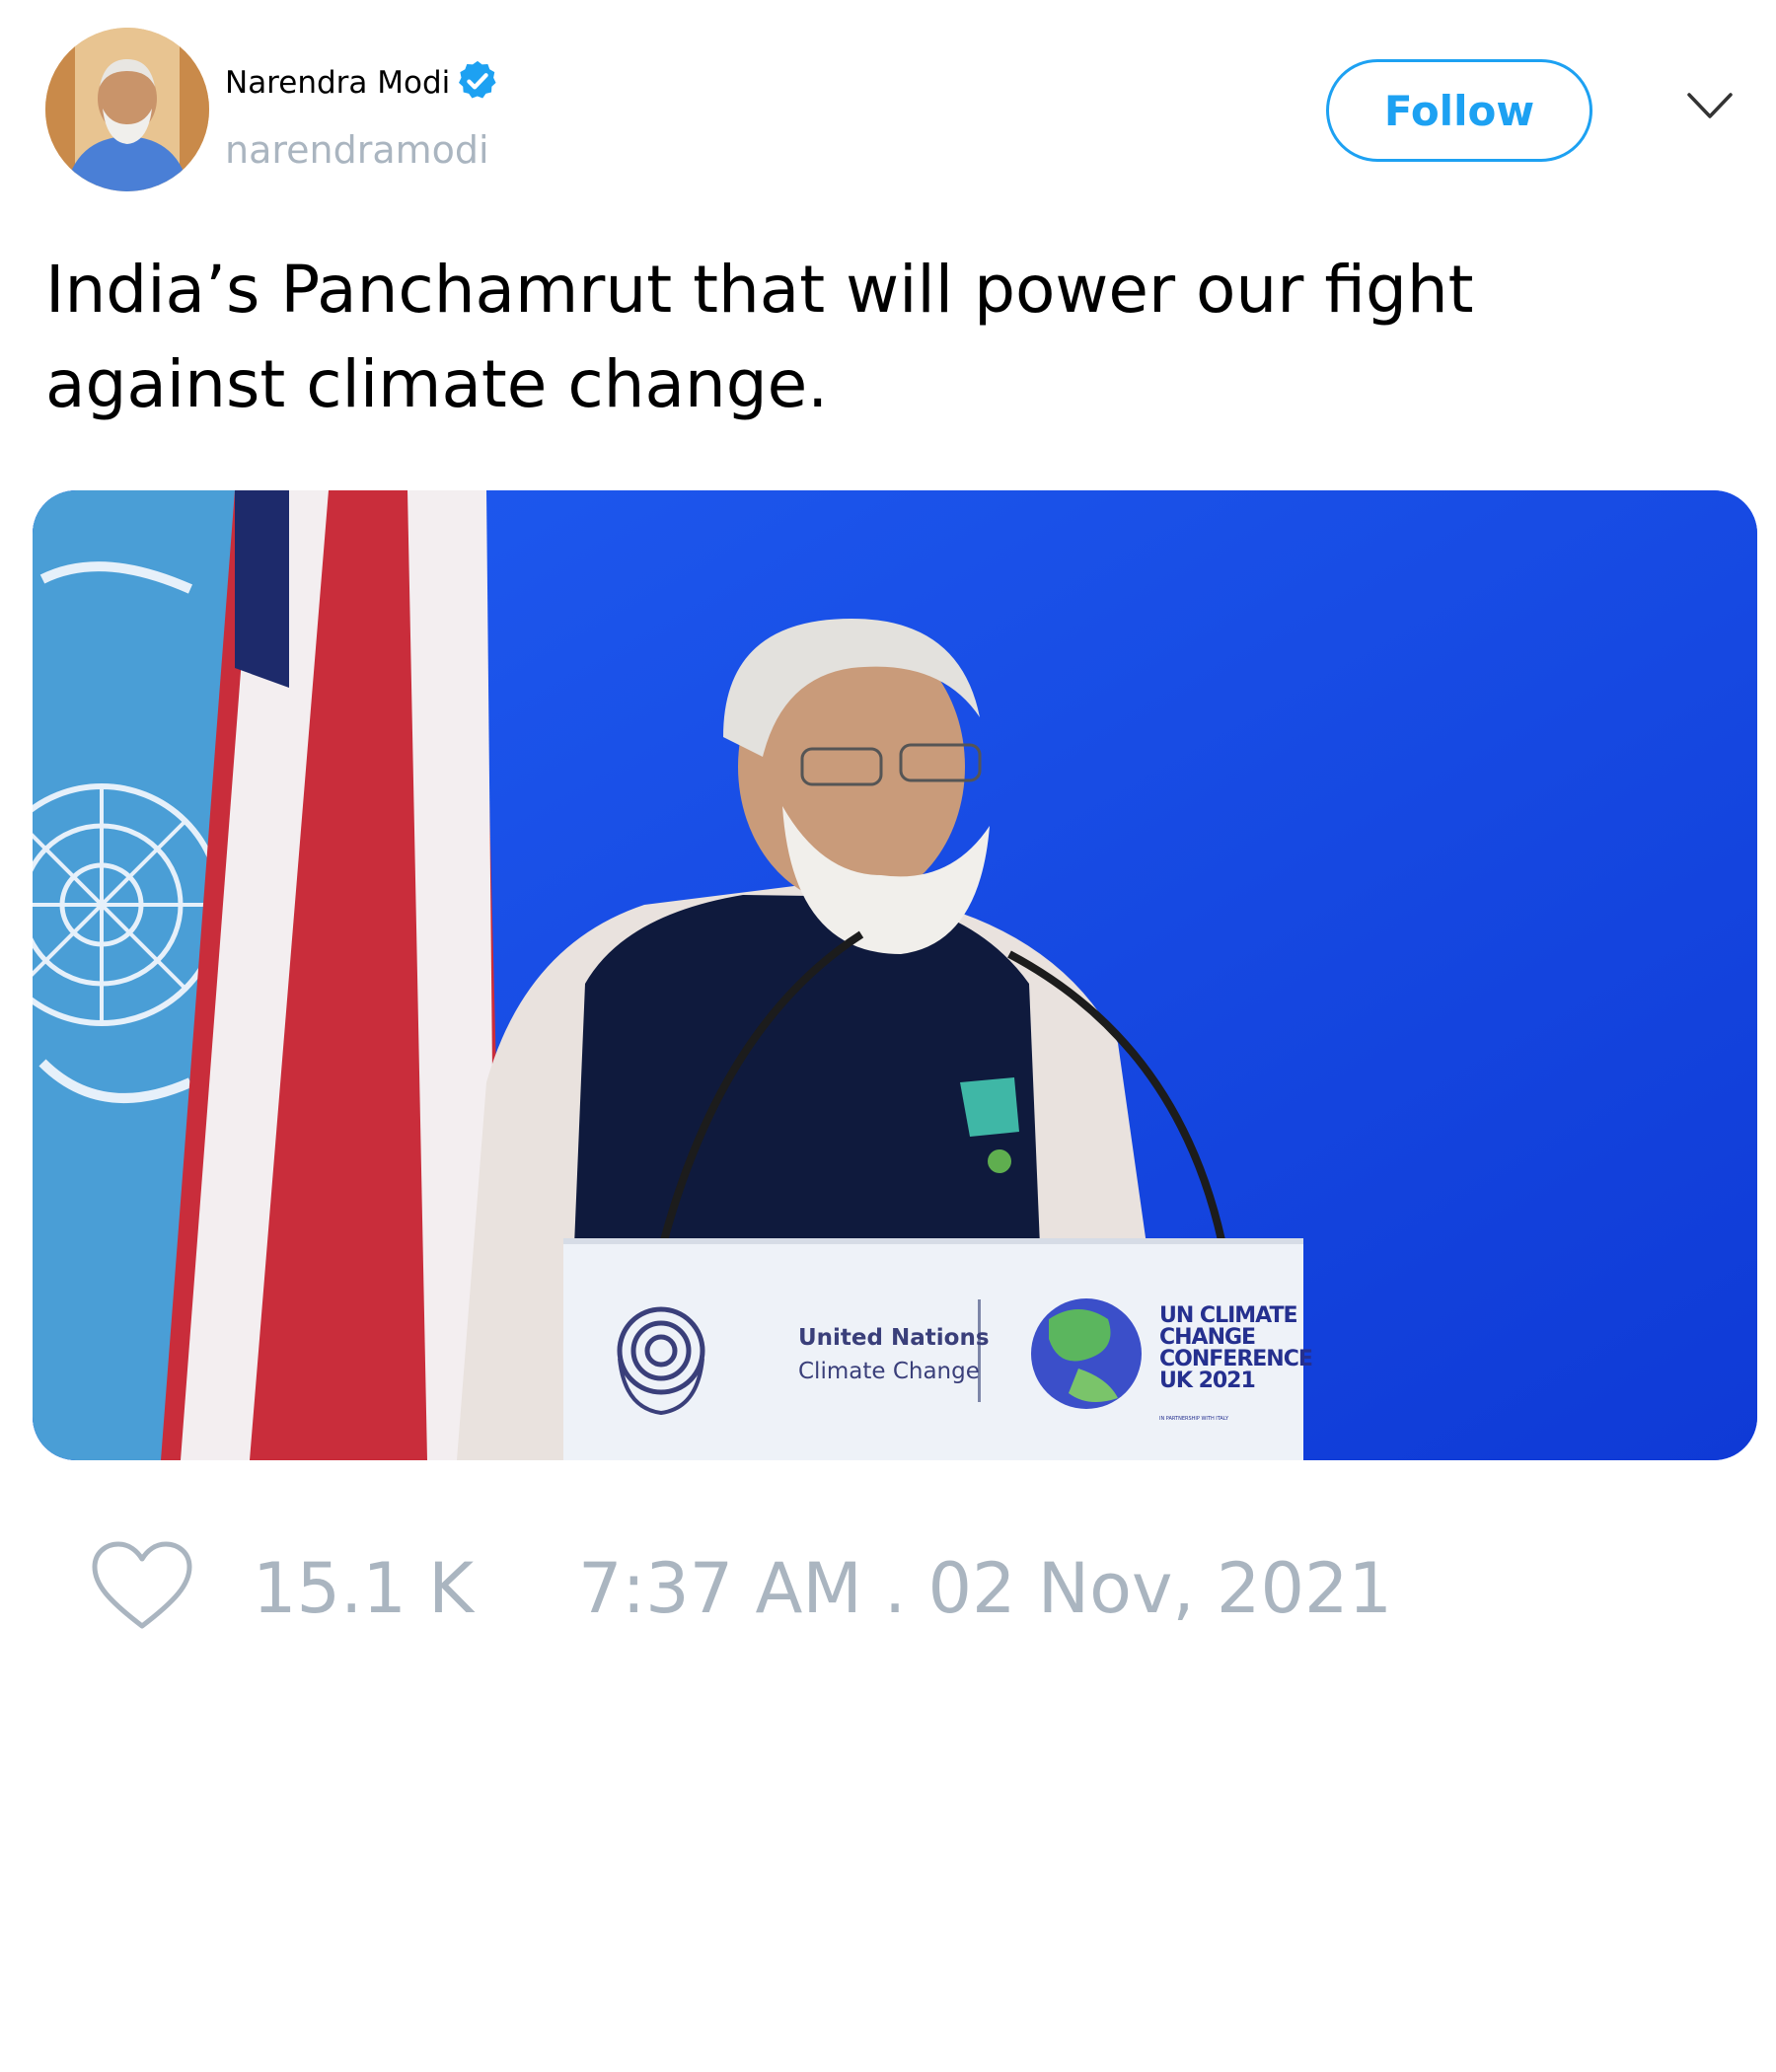 The image size is (1776, 2072). Describe the element at coordinates (1459, 111) in the screenshot. I see `follow-button: Follow` at that location.